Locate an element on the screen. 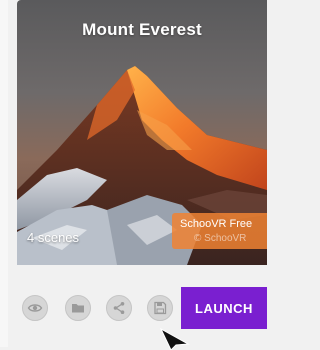 The image size is (320, 350). share-button is located at coordinates (119, 308).